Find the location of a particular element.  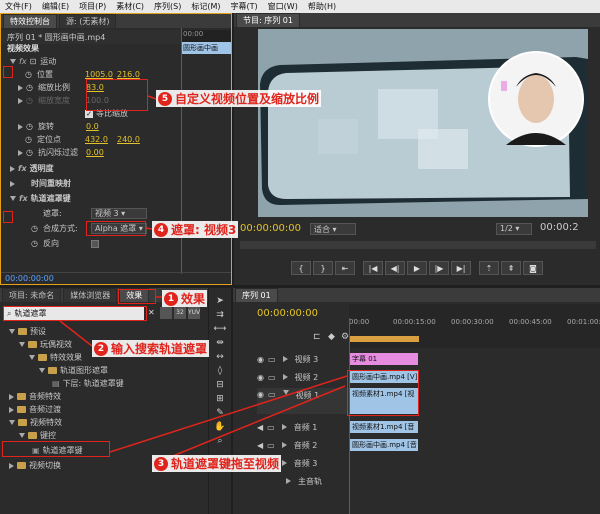

annotation-number: 4 is located at coordinates (161, 229).